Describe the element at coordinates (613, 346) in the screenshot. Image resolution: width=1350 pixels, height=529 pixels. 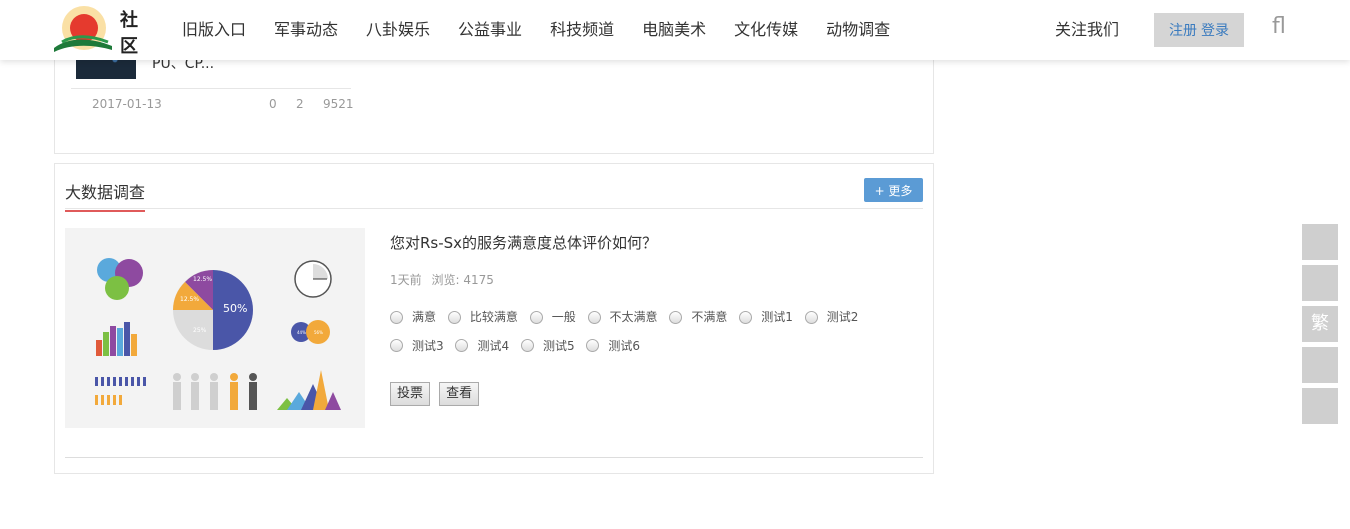
I see `option-11: 测试6` at that location.